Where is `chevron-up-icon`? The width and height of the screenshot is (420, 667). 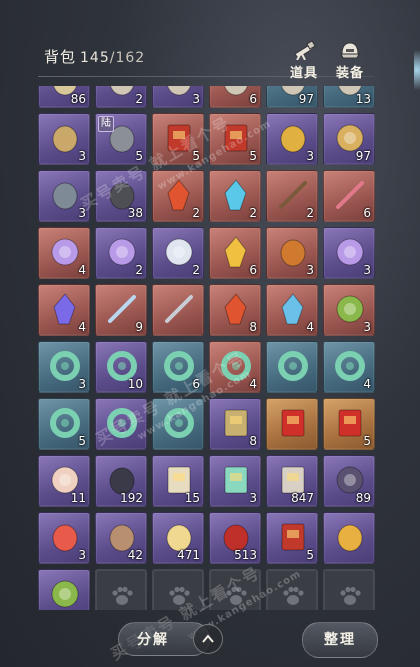 chevron-up-icon is located at coordinates (208, 638).